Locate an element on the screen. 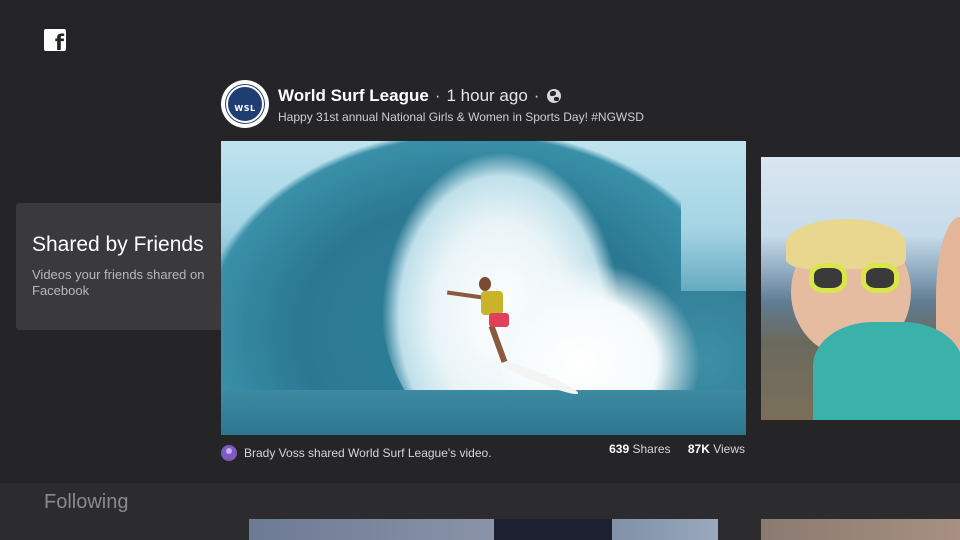 The width and height of the screenshot is (960, 540). avatar-text: WSL is located at coordinates (245, 108).